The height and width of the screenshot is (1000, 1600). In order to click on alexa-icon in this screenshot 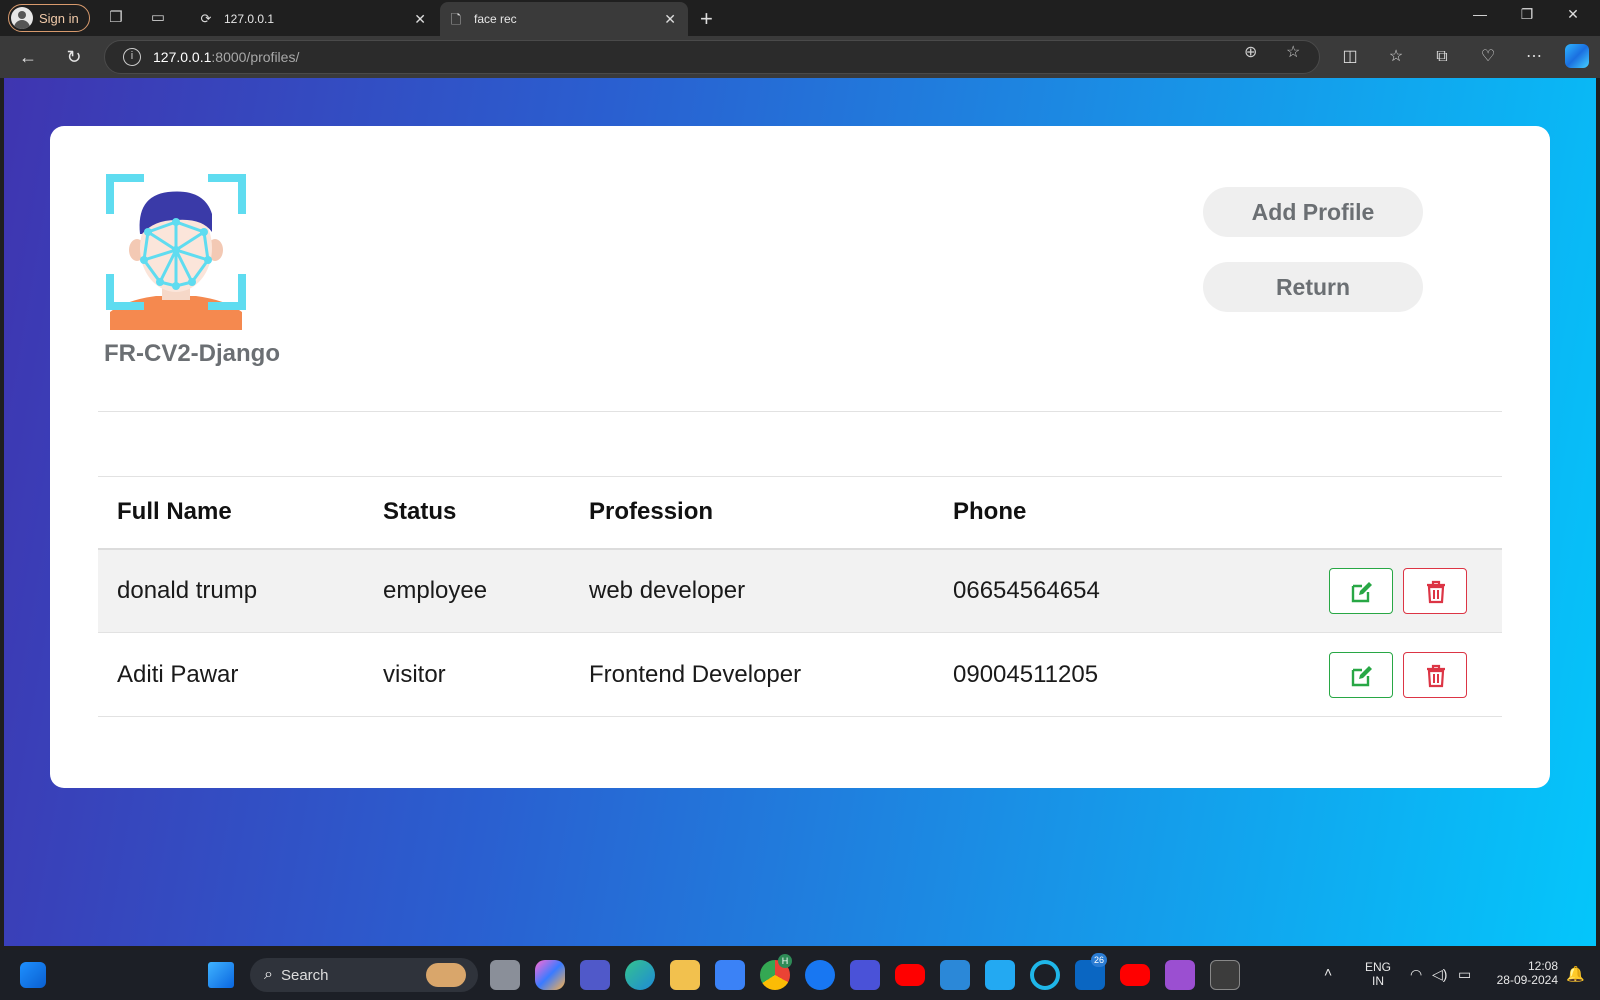, I will do `click(1045, 975)`.